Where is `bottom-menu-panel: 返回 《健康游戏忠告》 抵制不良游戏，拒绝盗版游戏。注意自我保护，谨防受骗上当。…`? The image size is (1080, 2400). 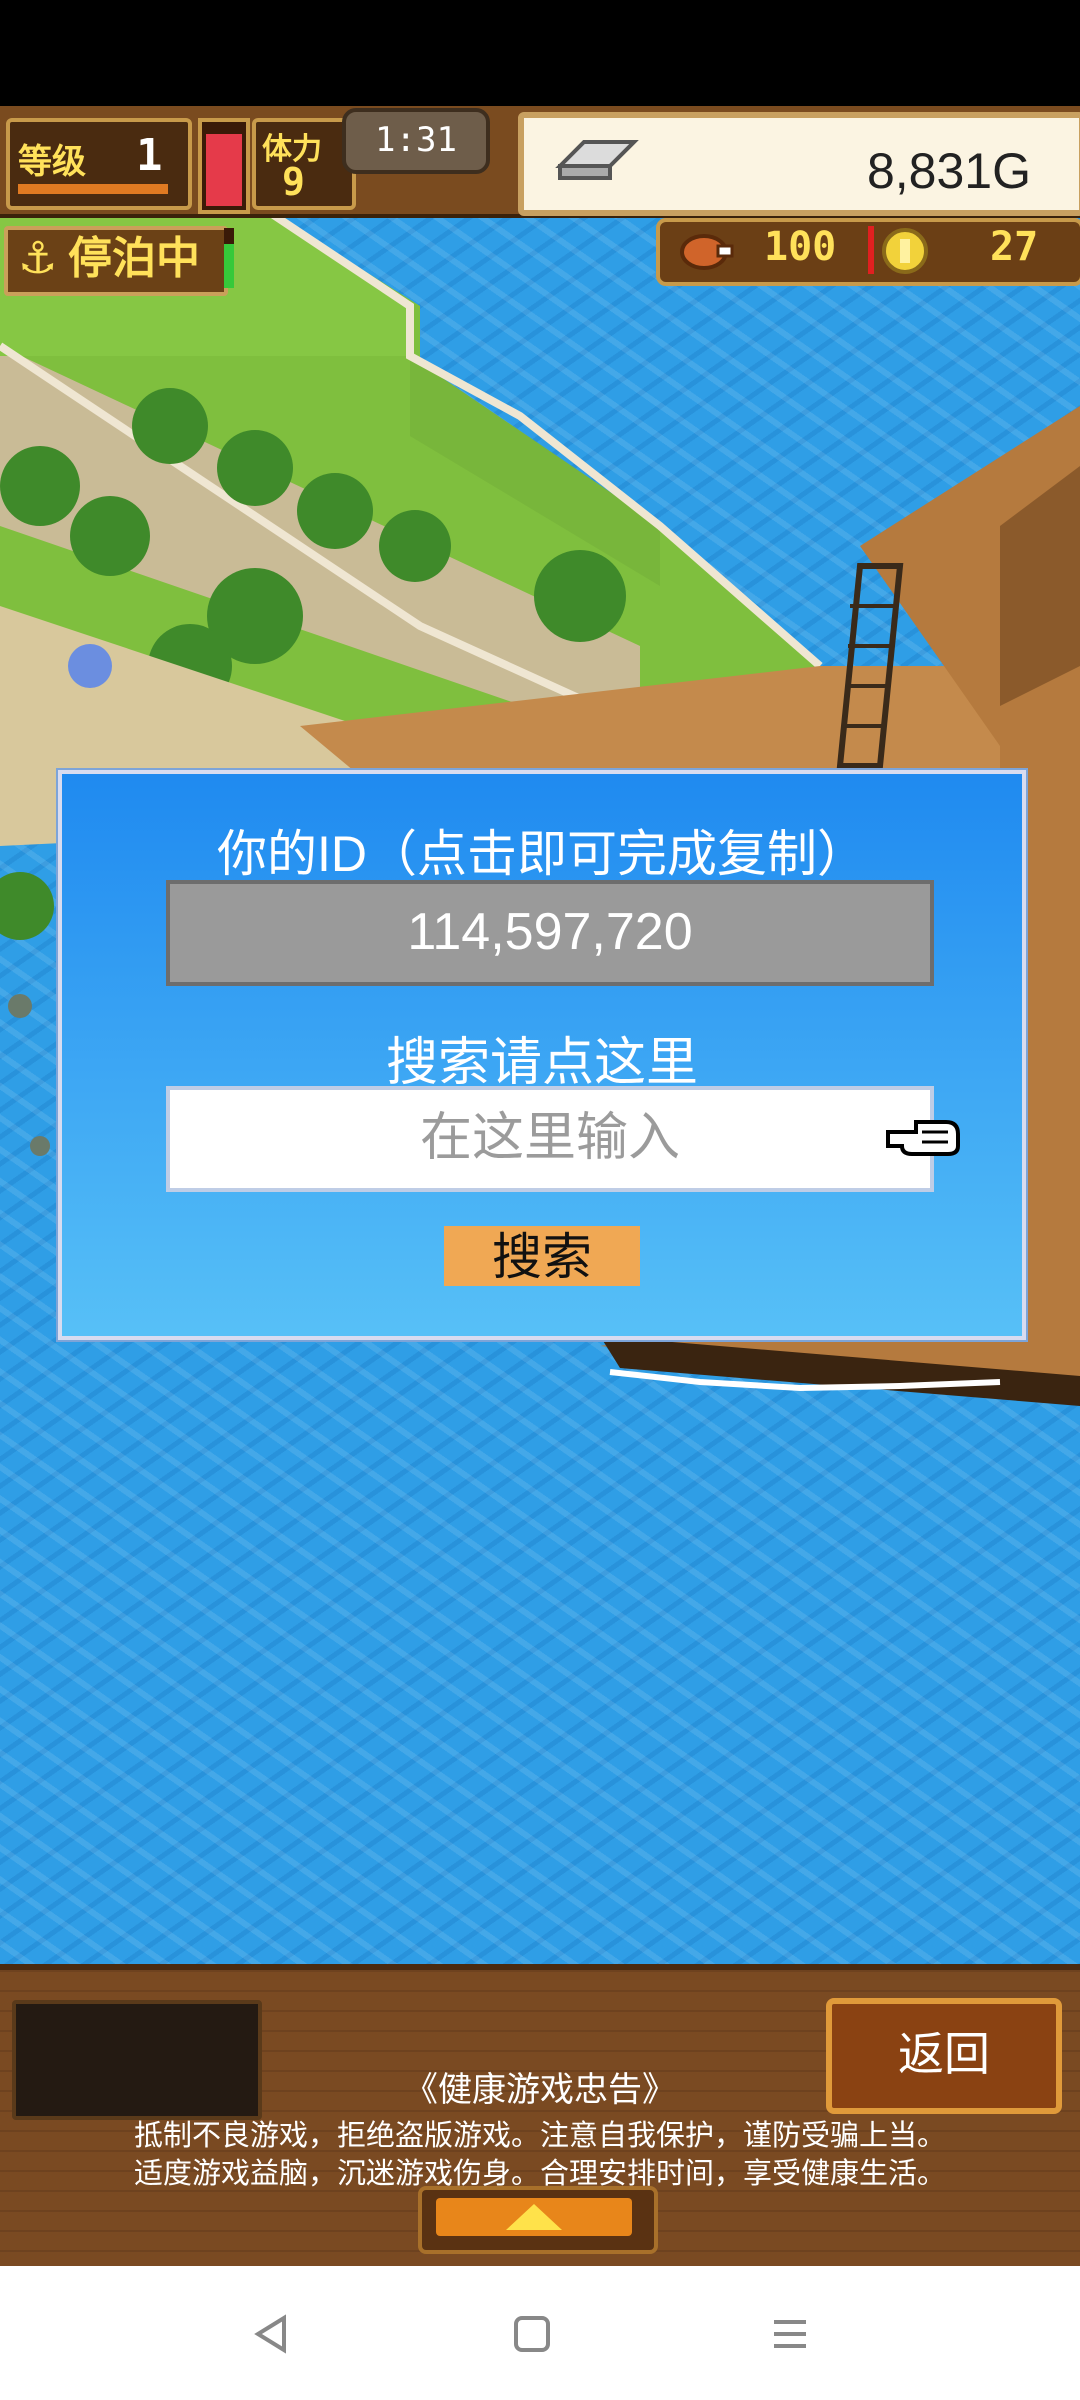
bottom-menu-panel: 返回 《健康游戏忠告》 抵制不良游戏，拒绝盗版游戏。注意自我保护，谨防受骗上当。… is located at coordinates (540, 2118).